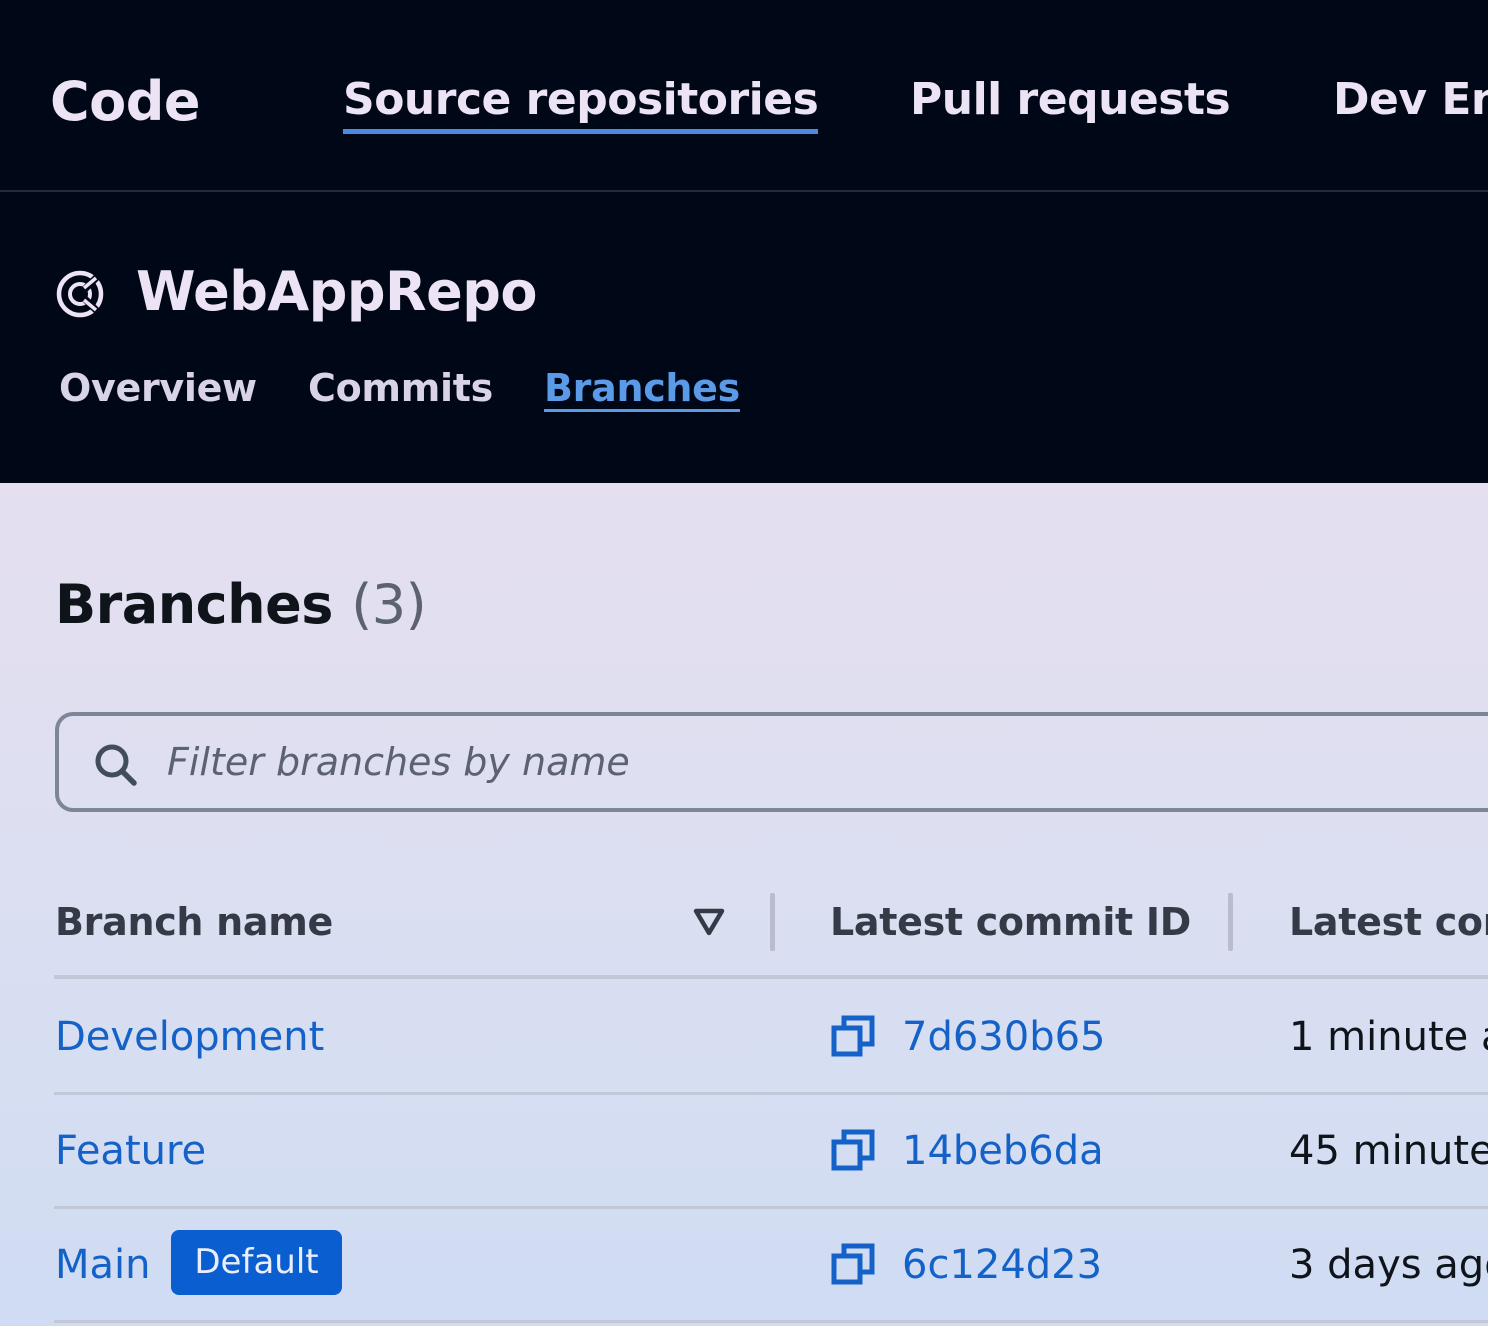 This screenshot has height=1326, width=1488. Describe the element at coordinates (1070, 100) in the screenshot. I see `nav-pull-requests: Pull requests` at that location.